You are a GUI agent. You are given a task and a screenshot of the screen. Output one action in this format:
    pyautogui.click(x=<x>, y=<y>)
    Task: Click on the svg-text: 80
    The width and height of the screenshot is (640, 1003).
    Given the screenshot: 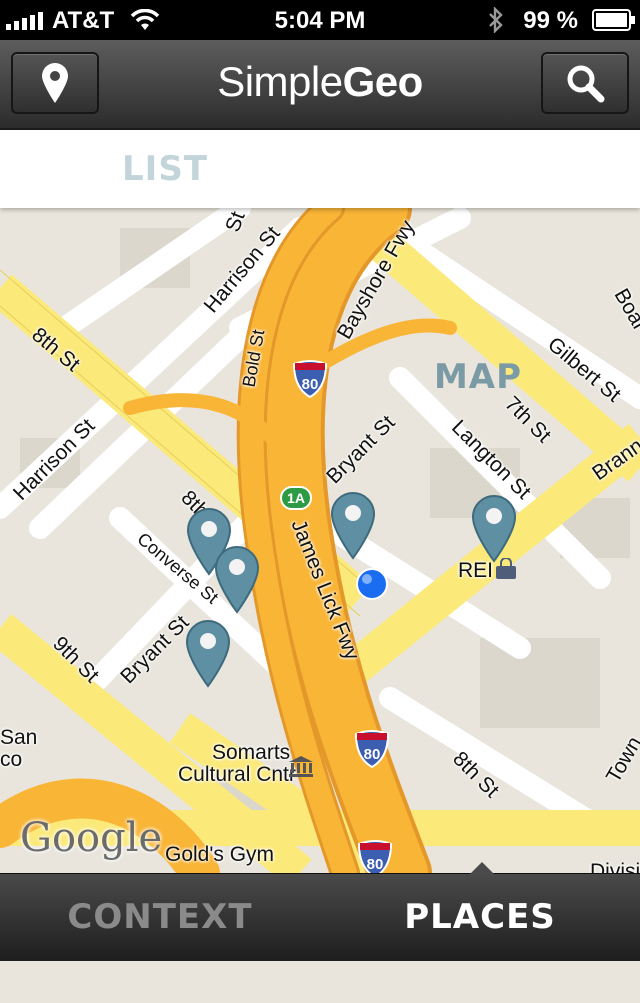 What is the action you would take?
    pyautogui.click(x=310, y=384)
    